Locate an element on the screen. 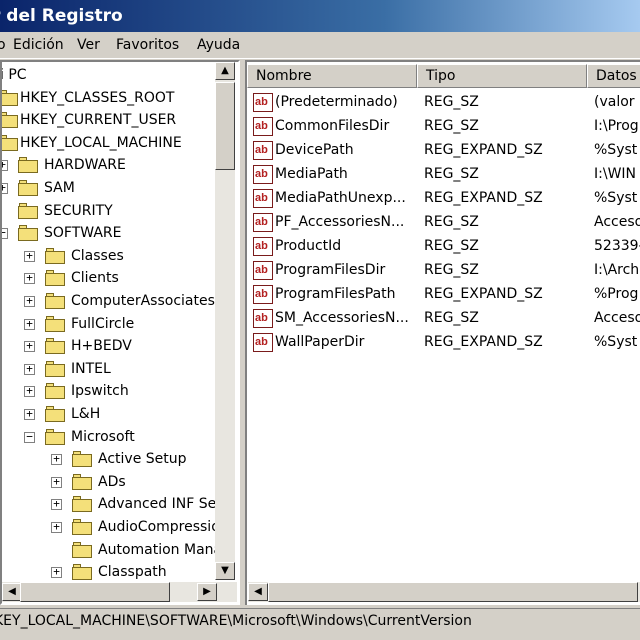 The image size is (640, 640). menu-ayuda: Ayuda is located at coordinates (218, 45).